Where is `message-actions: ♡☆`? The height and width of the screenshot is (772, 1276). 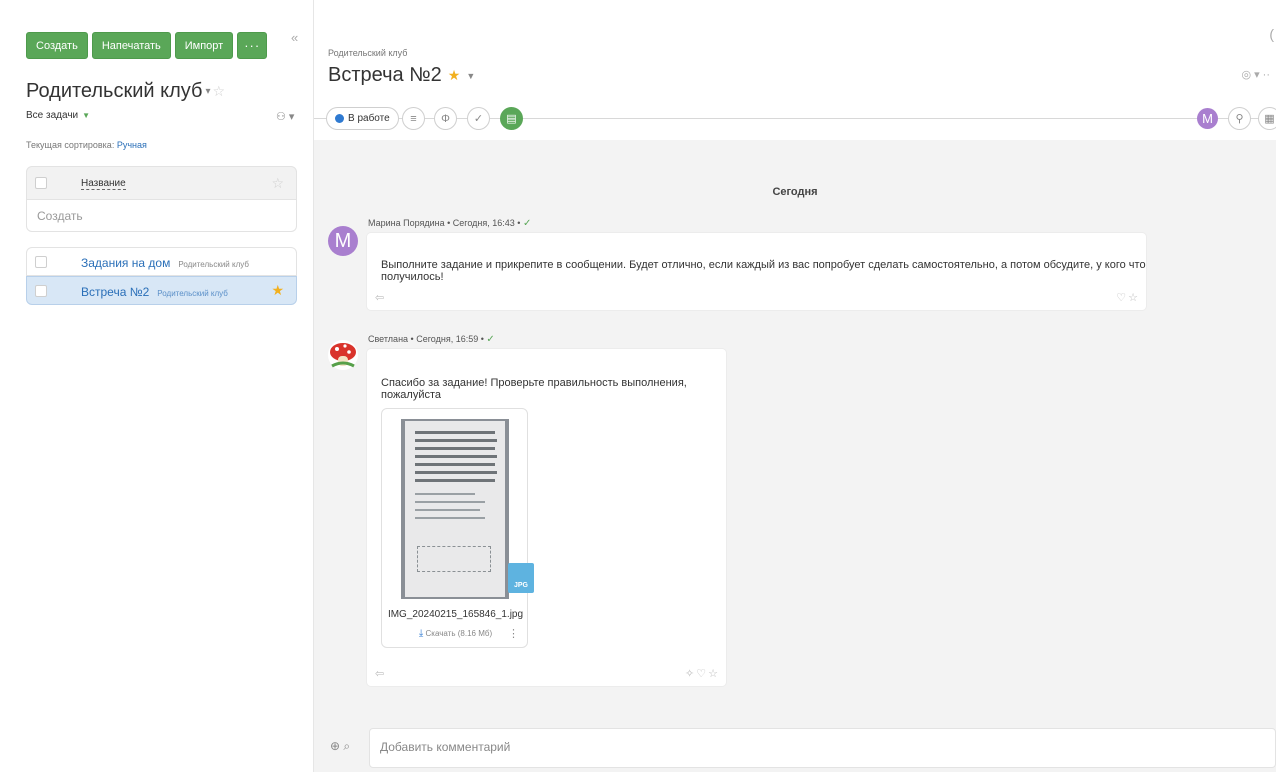
message-actions: ♡☆ is located at coordinates (1128, 297).